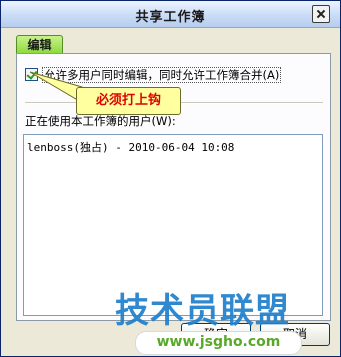 The width and height of the screenshot is (341, 357). Describe the element at coordinates (130, 147) in the screenshot. I see `list-item: lenboss(独占) - 2010-06-04 10:08` at that location.